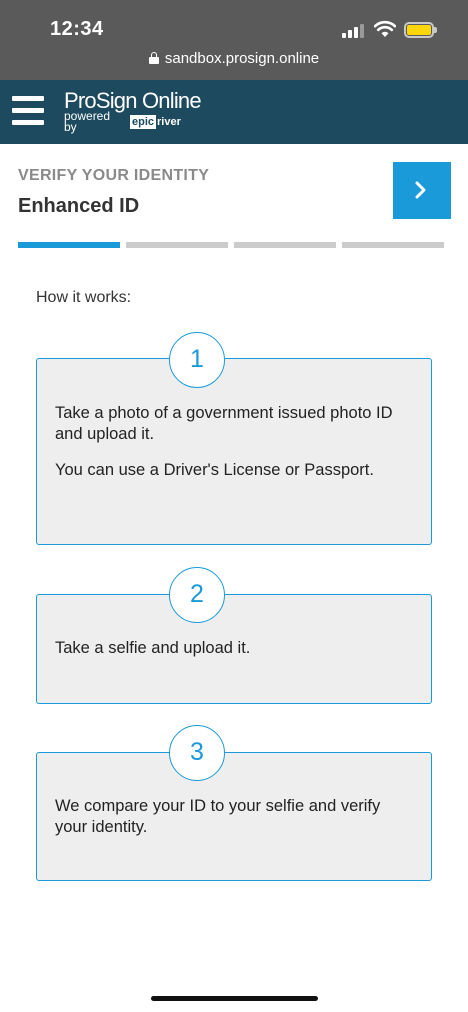 This screenshot has height=1012, width=468. What do you see at coordinates (242, 58) in the screenshot?
I see `url-text: sandbox.prosign.online` at bounding box center [242, 58].